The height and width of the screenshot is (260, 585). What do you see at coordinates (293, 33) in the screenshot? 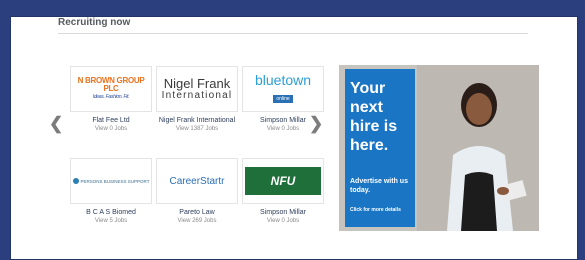
I see `section-divider` at bounding box center [293, 33].